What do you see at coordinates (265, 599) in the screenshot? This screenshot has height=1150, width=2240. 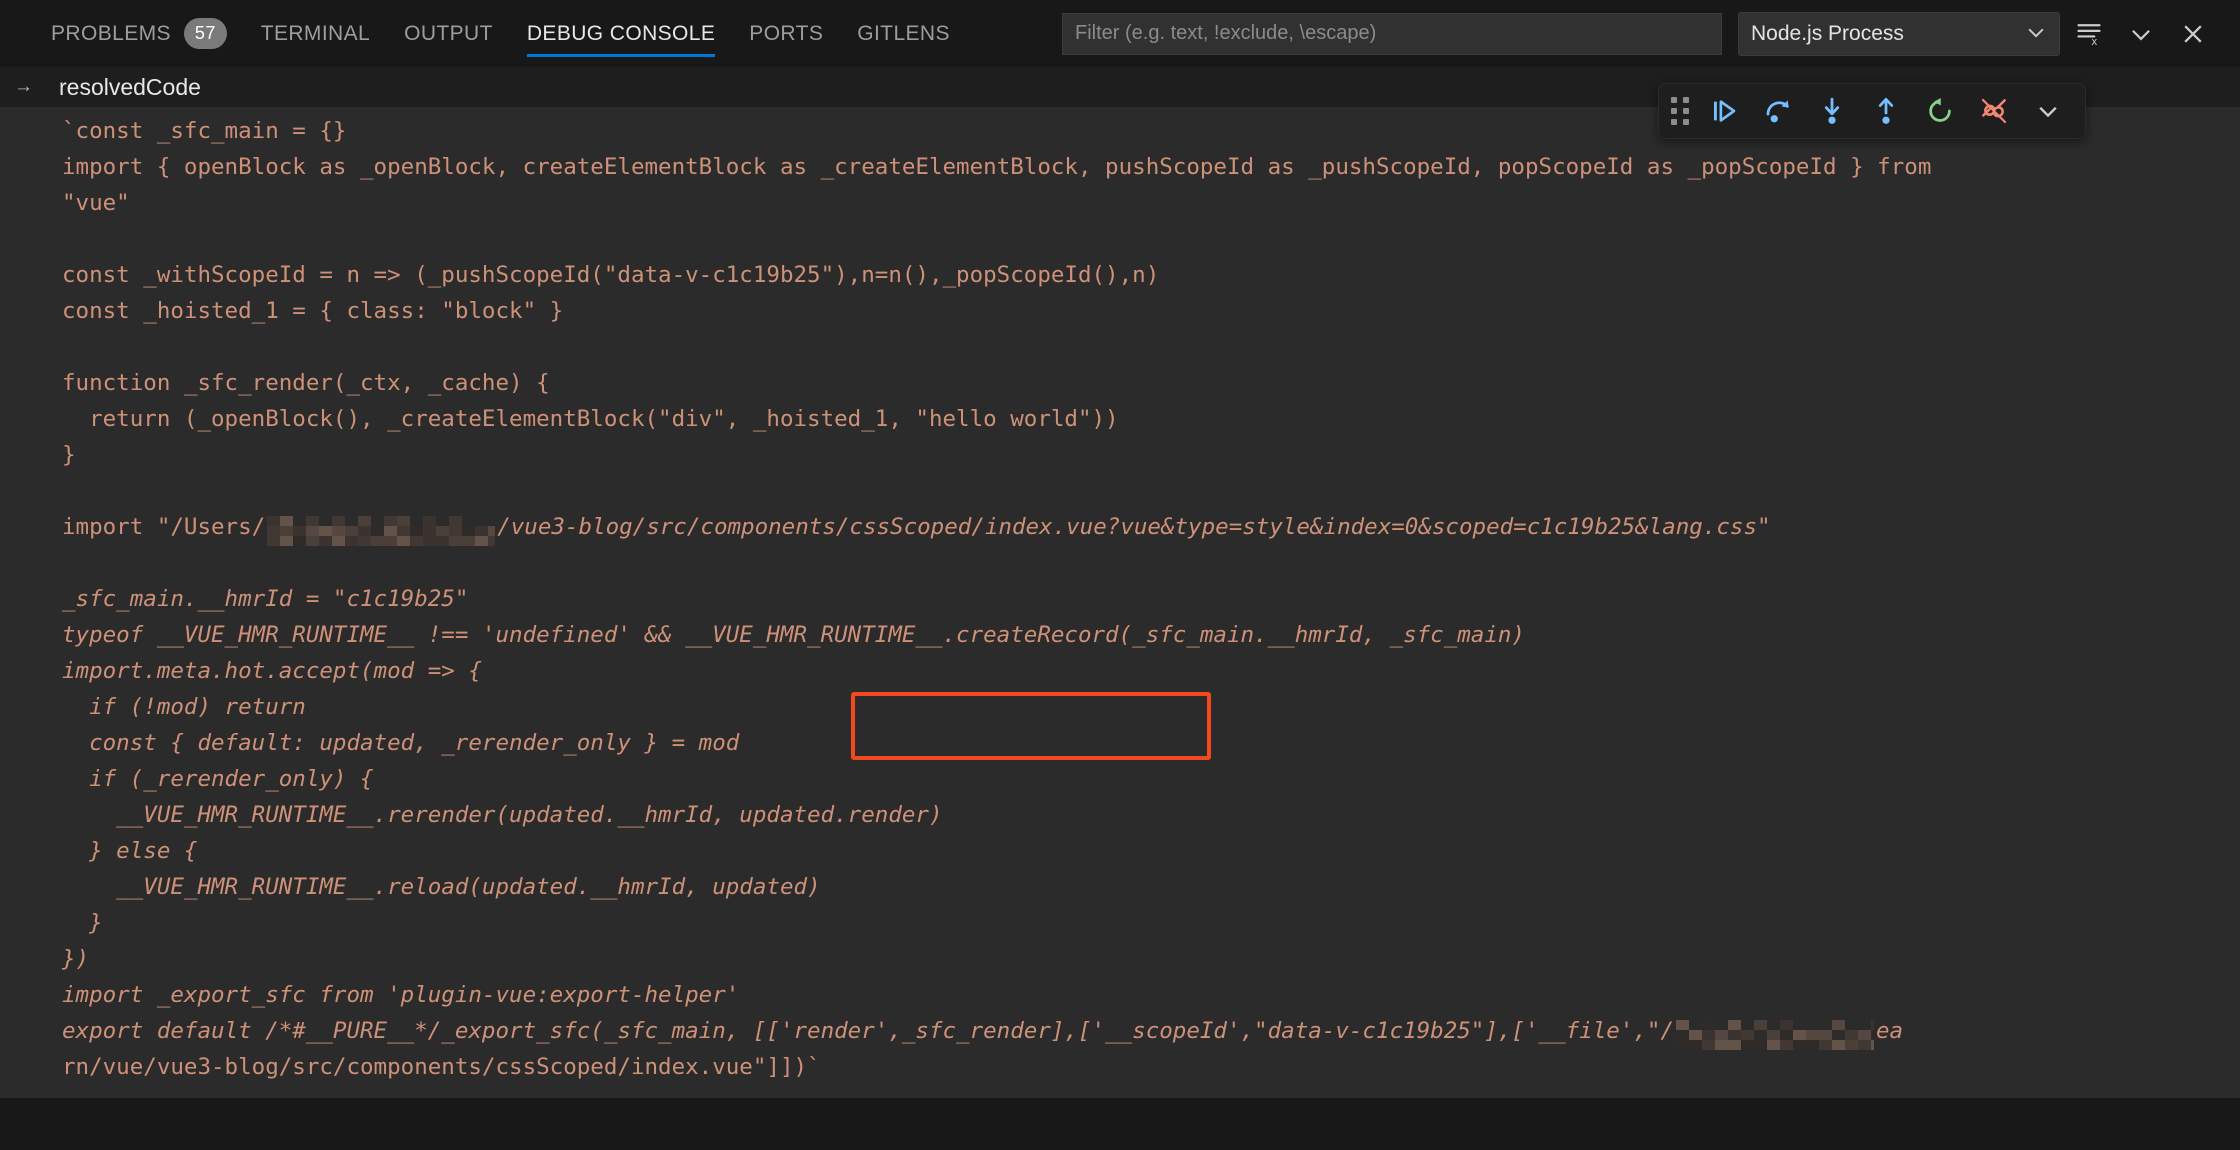 I see `code-line-text: _sfc_main.__hmrId = "c1c19b25"` at bounding box center [265, 599].